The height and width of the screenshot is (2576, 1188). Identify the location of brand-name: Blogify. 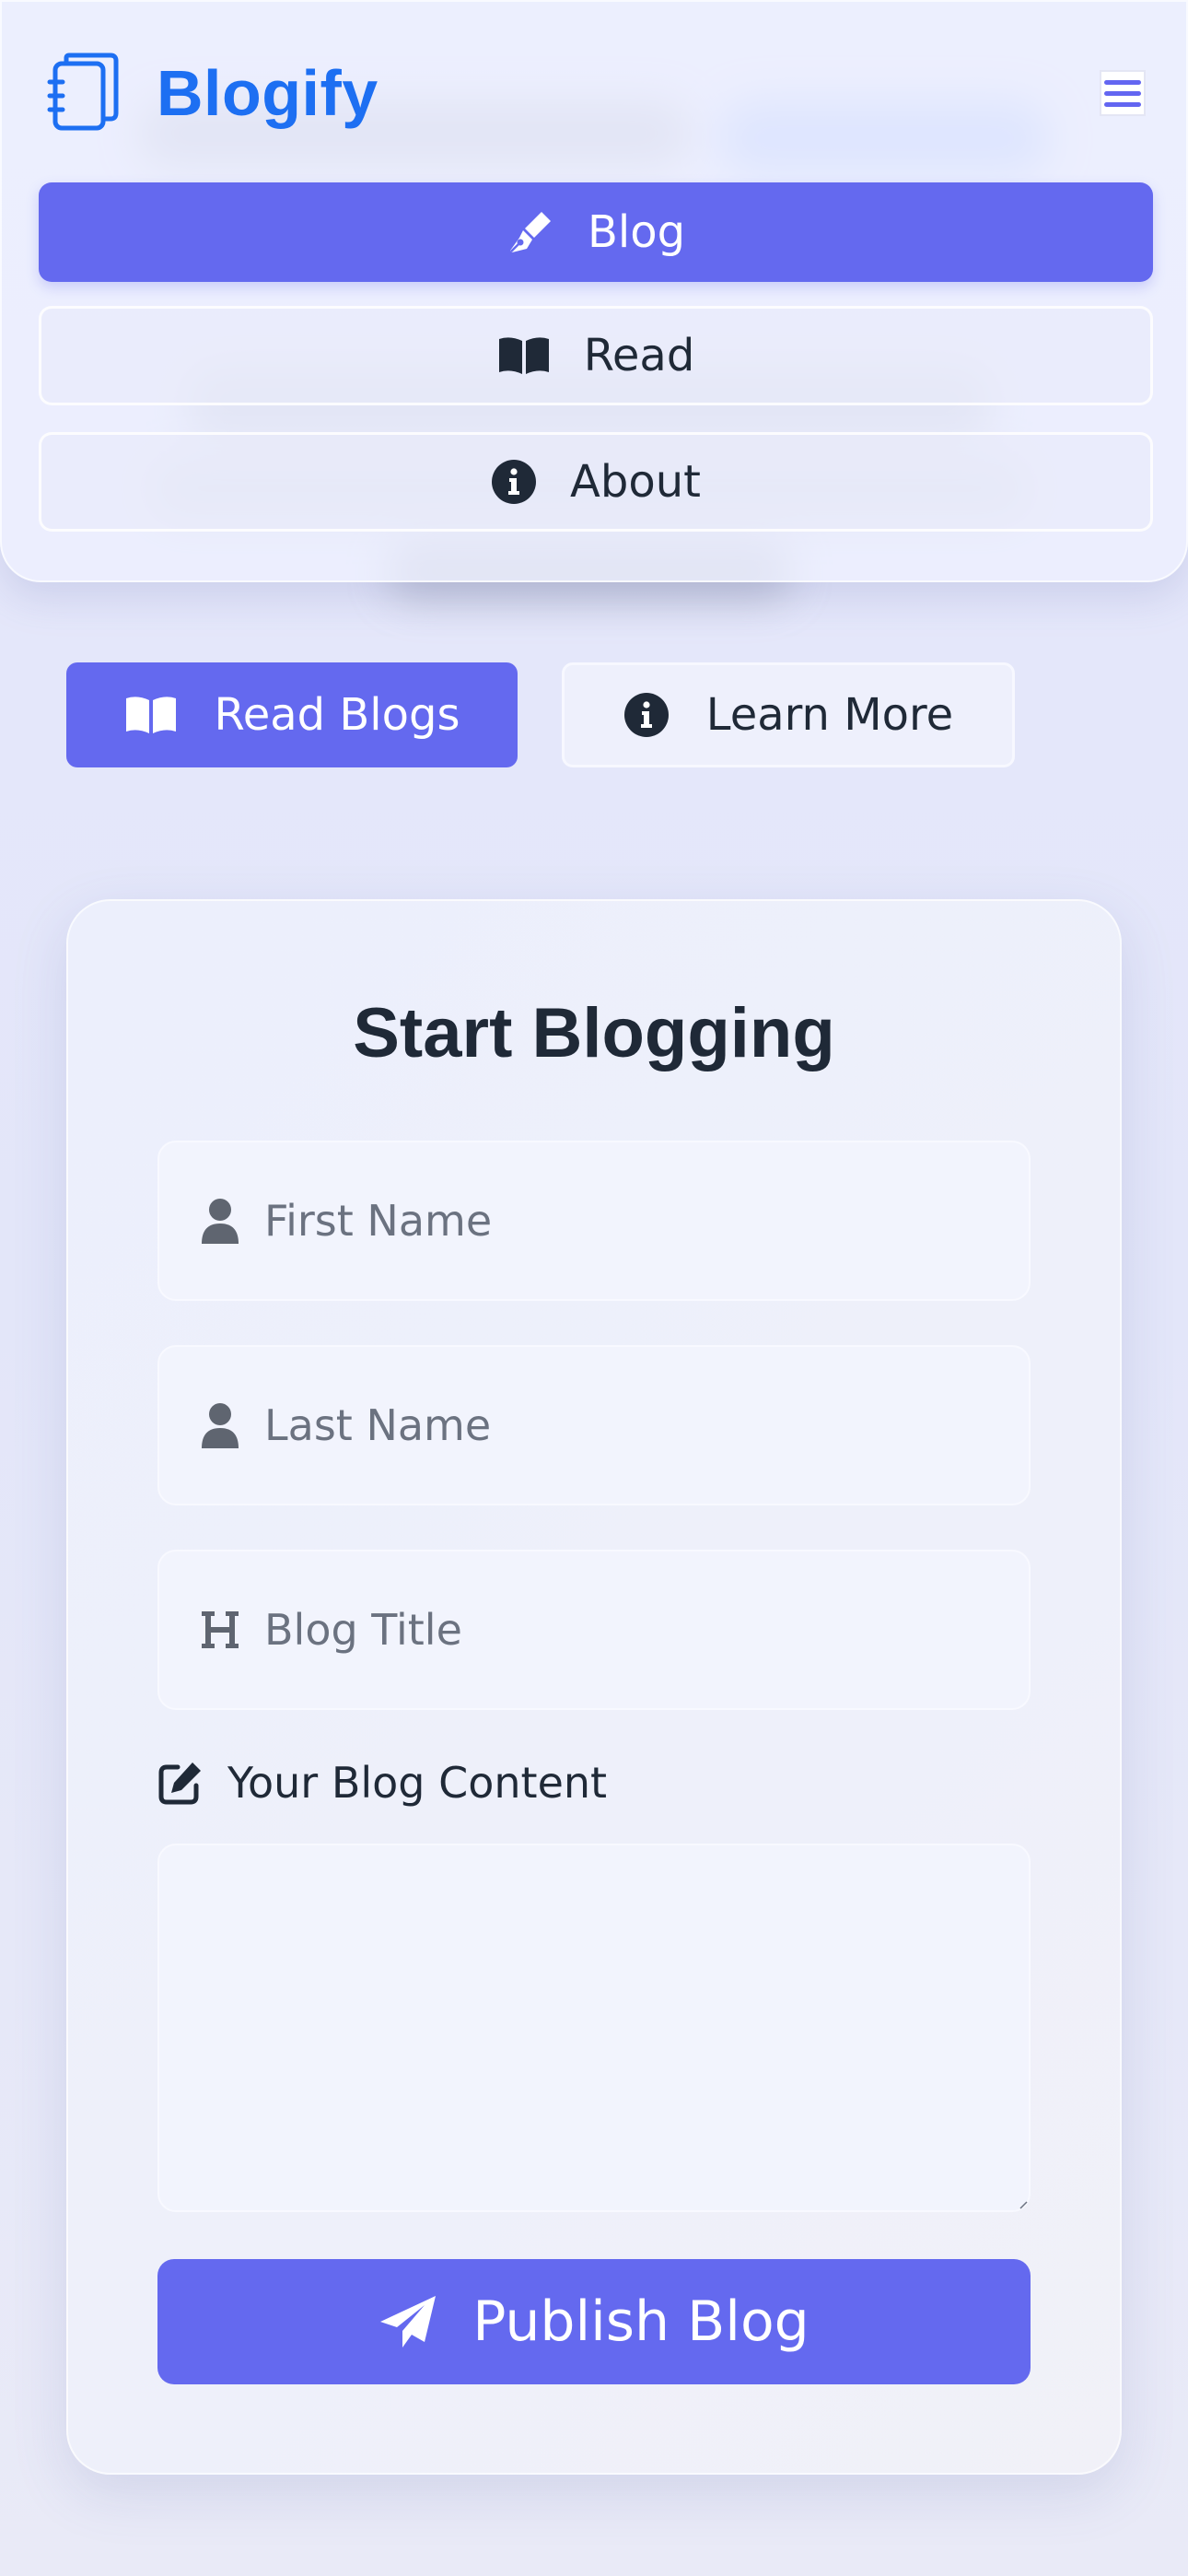
(268, 93).